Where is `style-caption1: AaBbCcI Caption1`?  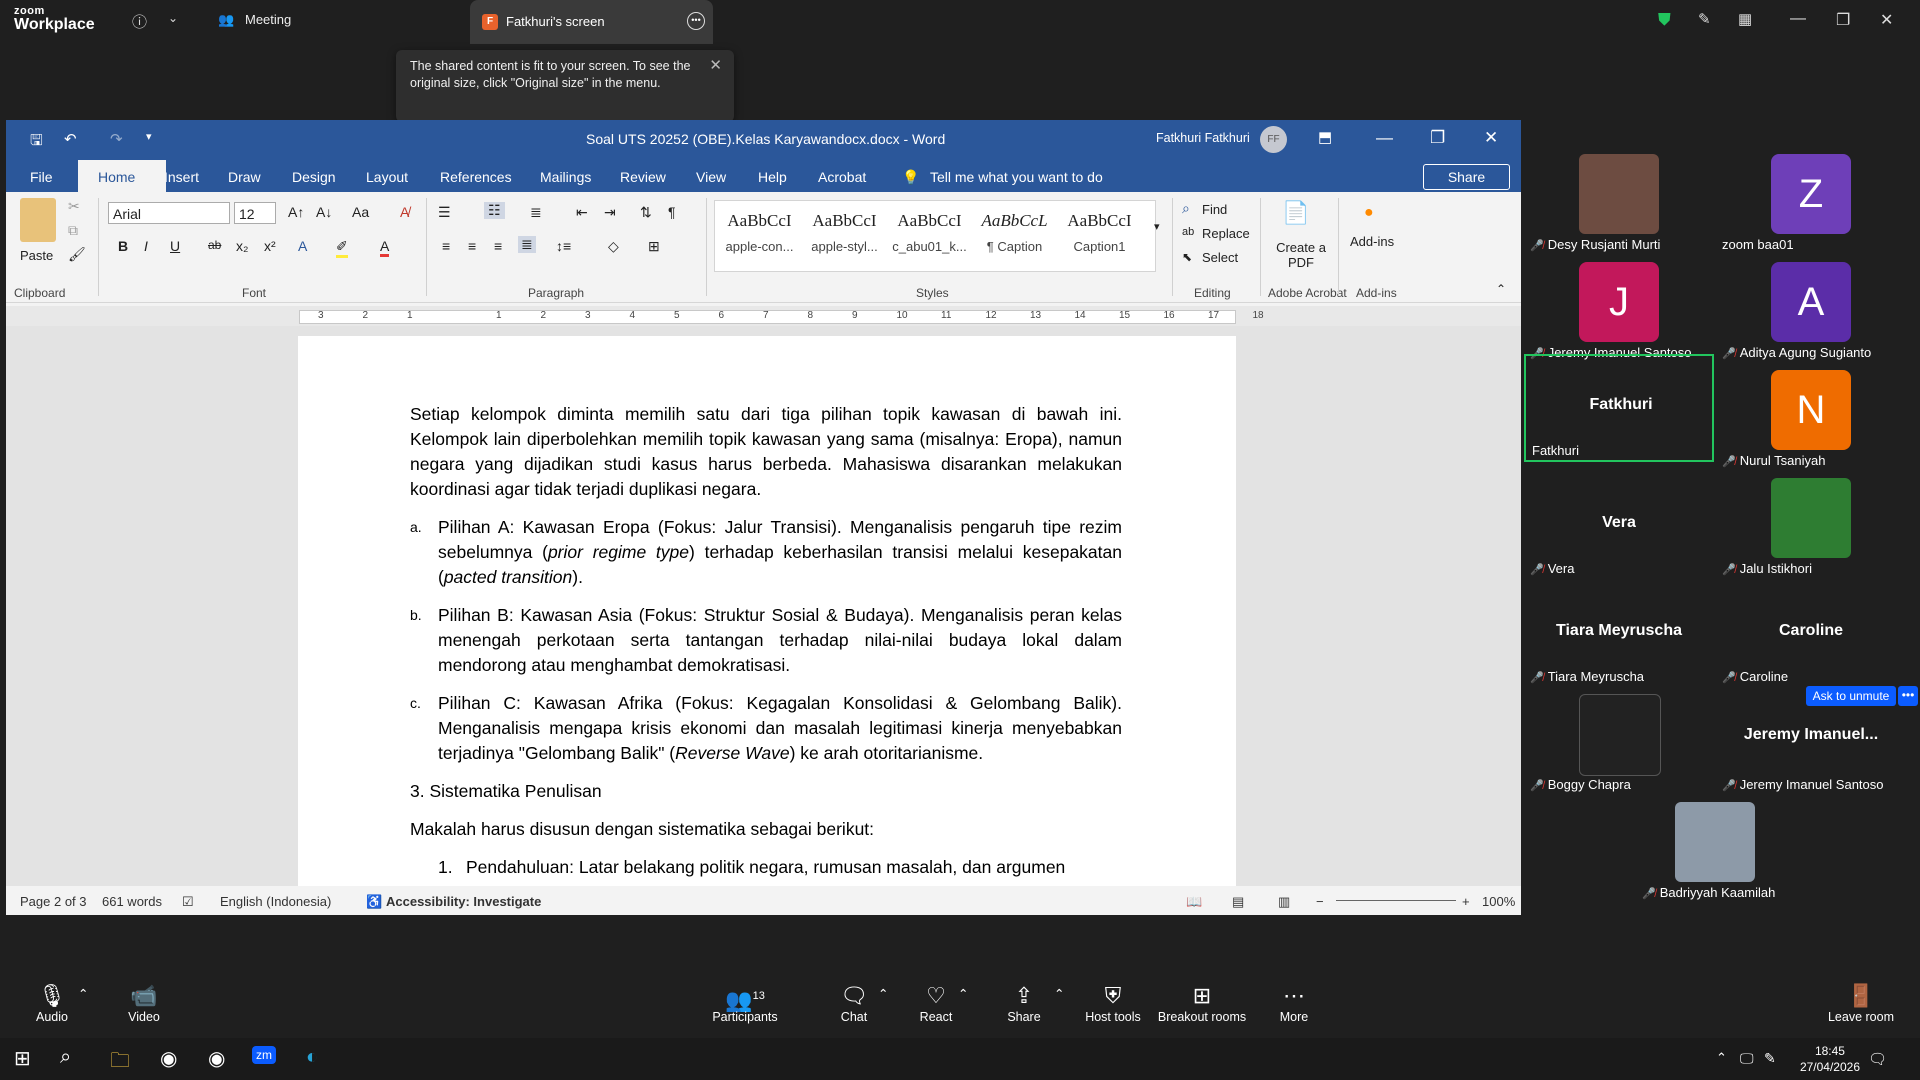
style-caption1: AaBbCcI Caption1 is located at coordinates (1099, 232).